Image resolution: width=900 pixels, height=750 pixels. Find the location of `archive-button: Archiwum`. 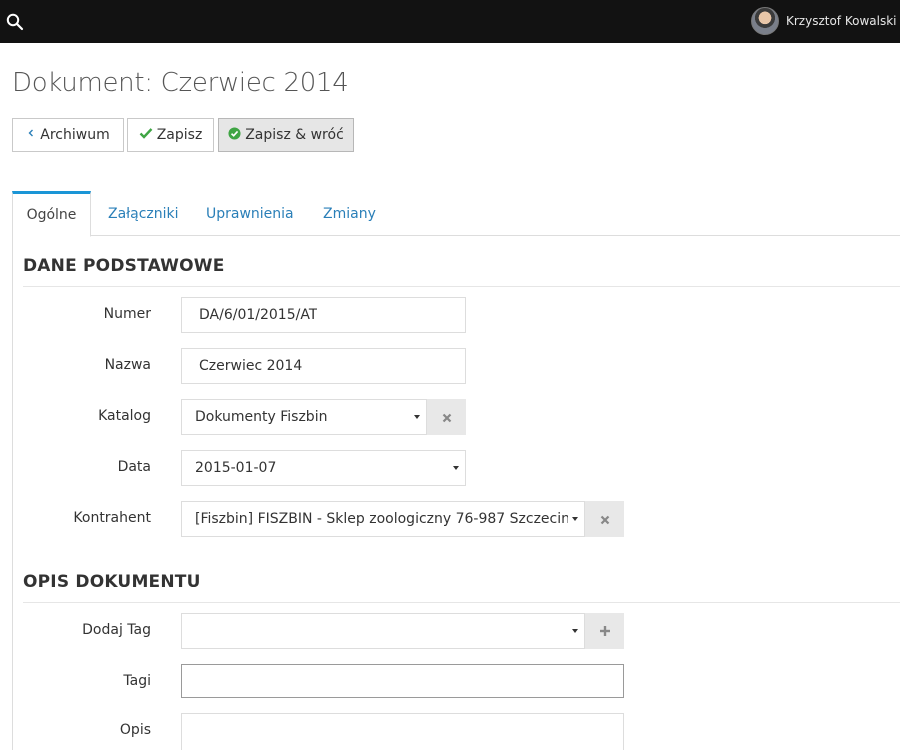

archive-button: Archiwum is located at coordinates (68, 135).